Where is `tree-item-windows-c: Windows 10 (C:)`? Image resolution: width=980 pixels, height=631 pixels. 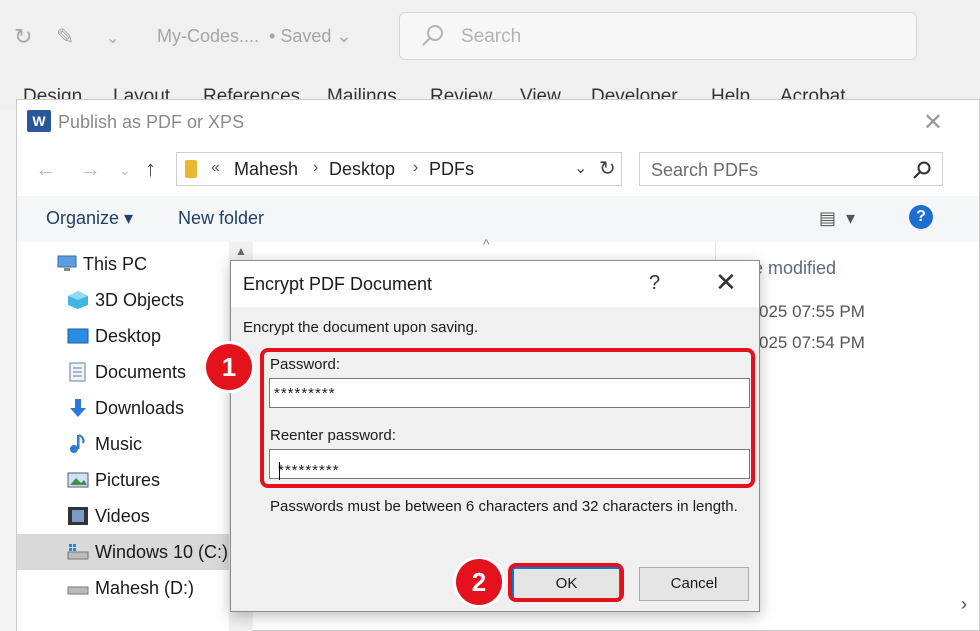
tree-item-windows-c: Windows 10 (C:) is located at coordinates (123, 552).